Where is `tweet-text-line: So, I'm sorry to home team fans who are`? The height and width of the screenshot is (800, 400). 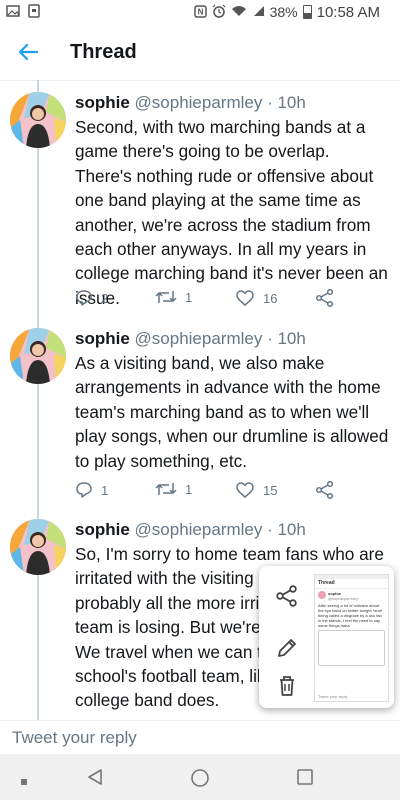 tweet-text-line: So, I'm sorry to home team fans who are is located at coordinates (229, 554).